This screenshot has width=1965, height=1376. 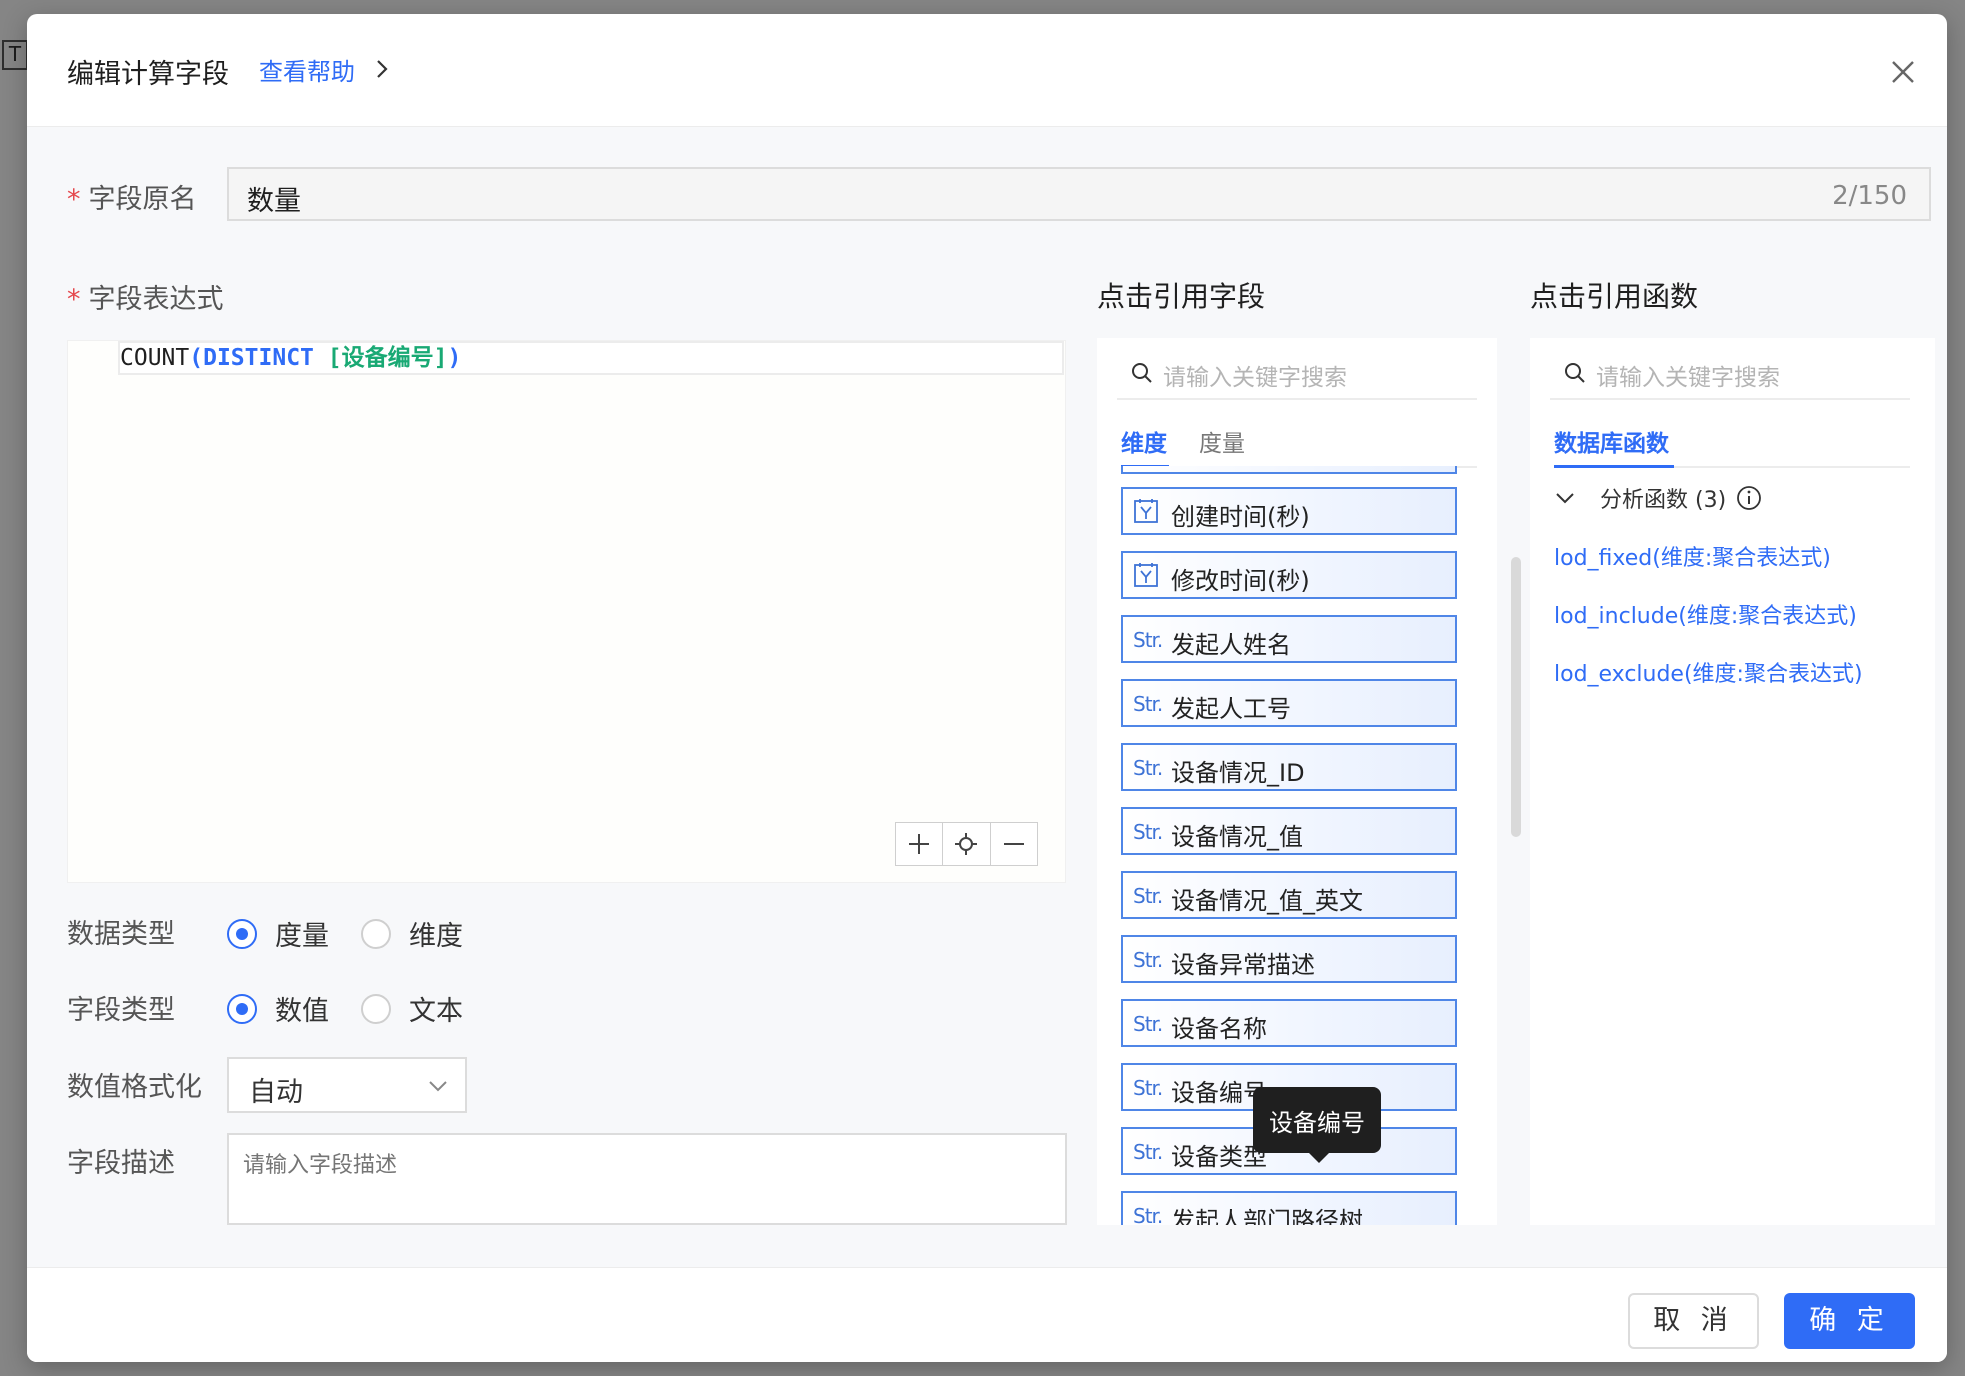 I want to click on locate-button, so click(x=967, y=844).